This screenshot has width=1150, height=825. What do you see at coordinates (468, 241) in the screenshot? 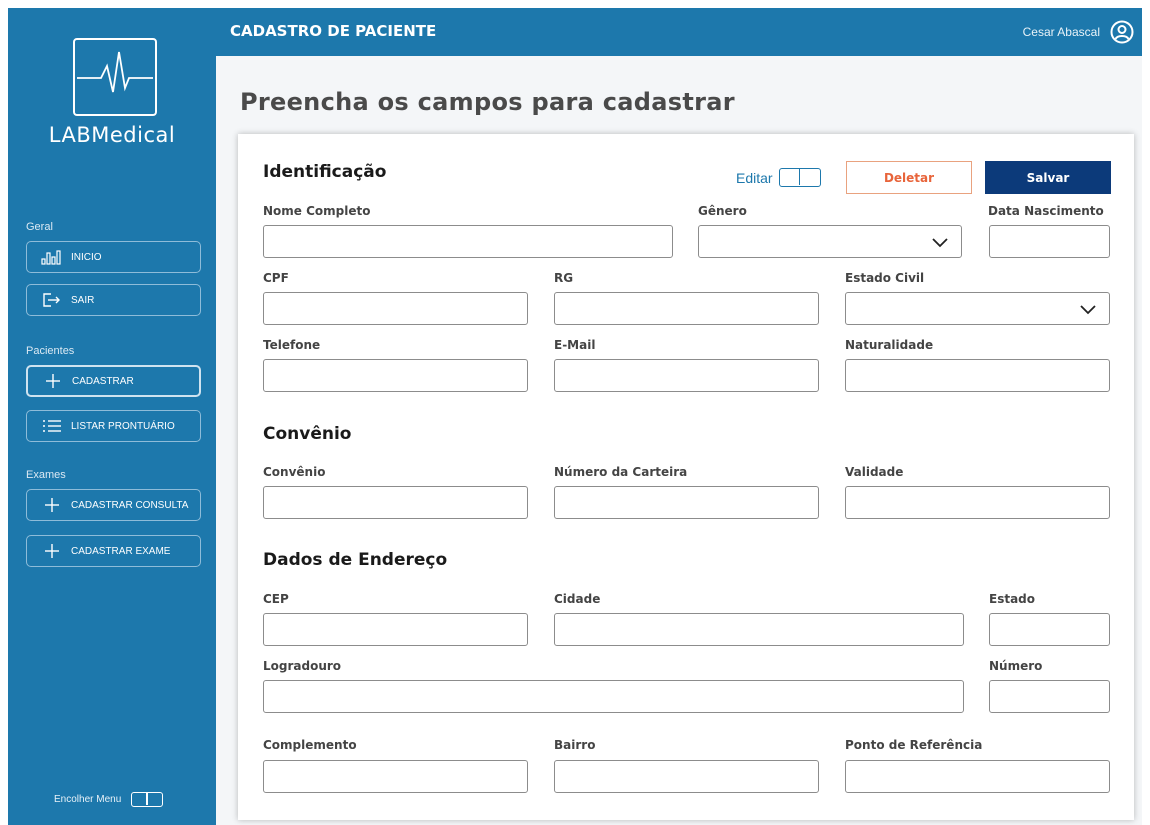
I see `nome-completo-input` at bounding box center [468, 241].